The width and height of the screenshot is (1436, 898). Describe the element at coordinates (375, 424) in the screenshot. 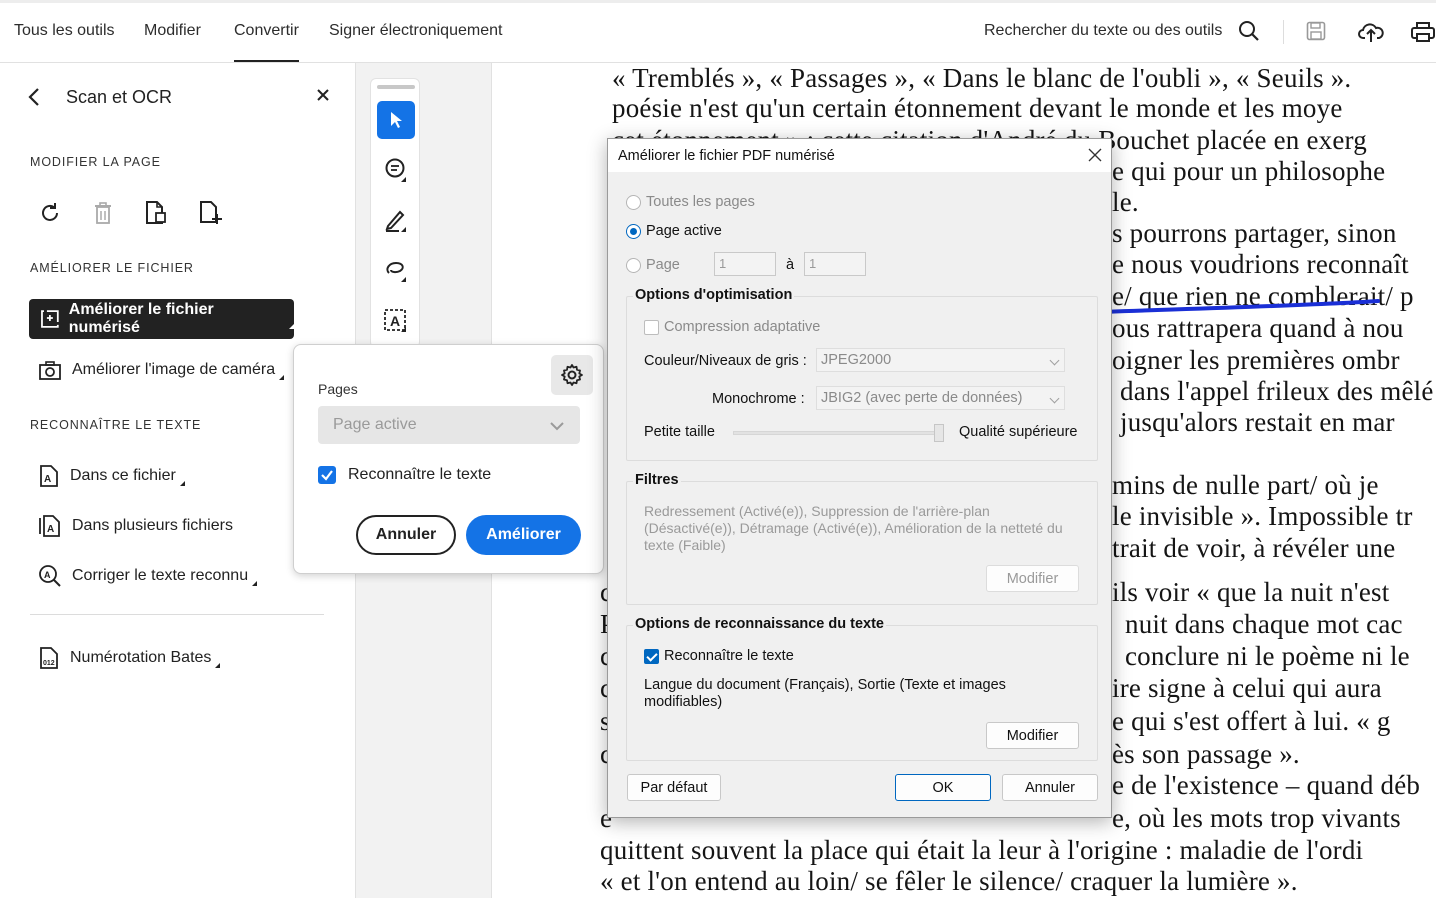

I see `pages-dropdown-value: Page active` at that location.